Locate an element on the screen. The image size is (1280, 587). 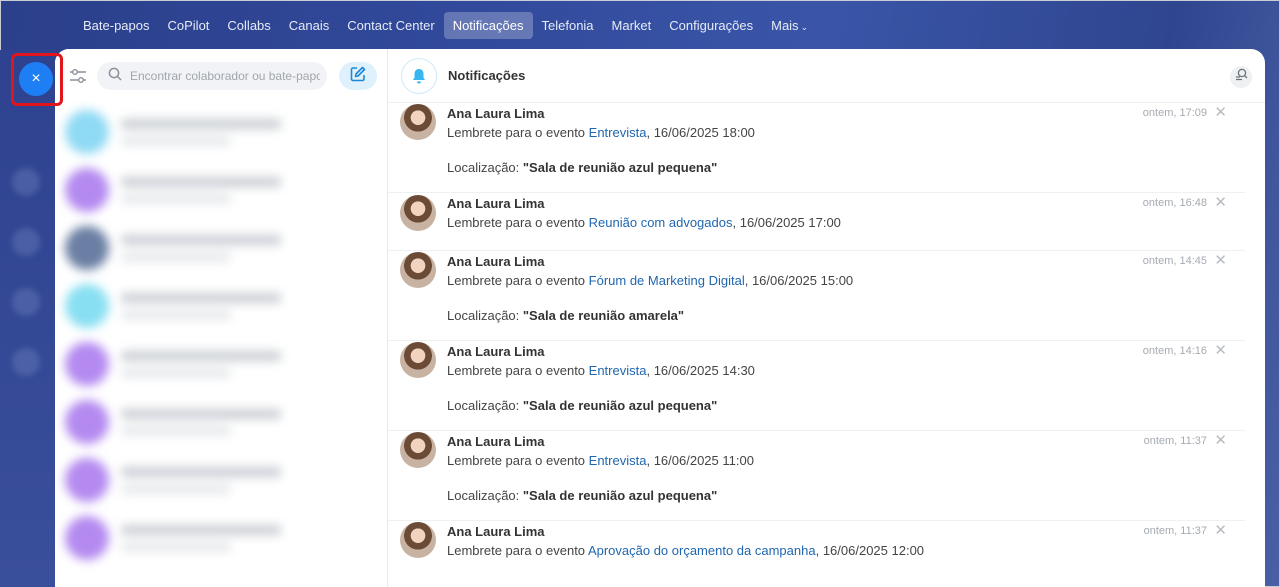
nav-item-telefonia: Telefonia is located at coordinates (568, 25).